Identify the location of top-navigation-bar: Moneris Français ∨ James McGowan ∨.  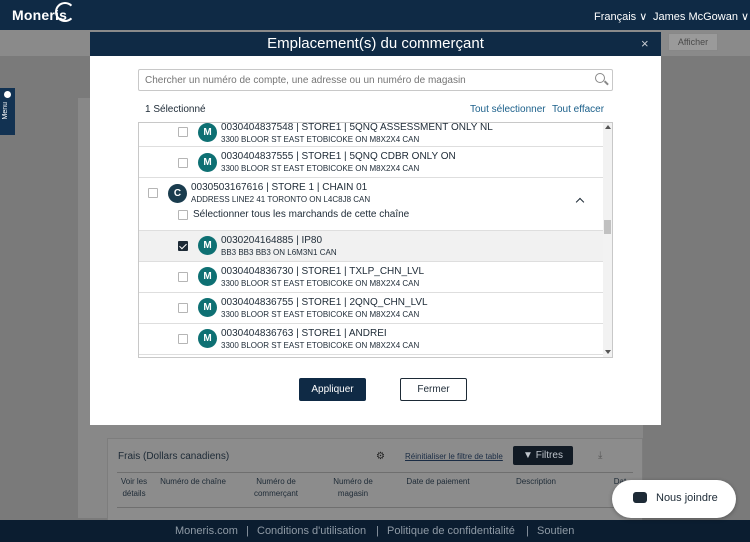
(375, 15).